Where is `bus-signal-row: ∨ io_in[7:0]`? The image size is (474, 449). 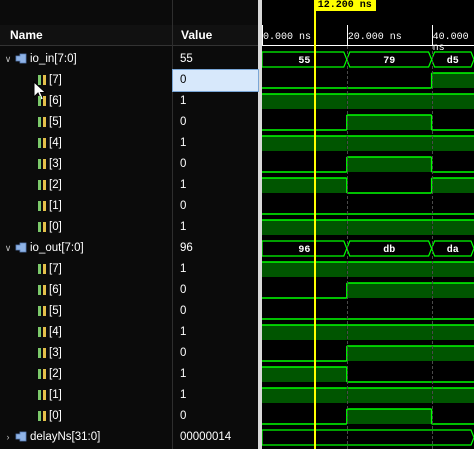 bus-signal-row: ∨ io_in[7:0] is located at coordinates (86, 59).